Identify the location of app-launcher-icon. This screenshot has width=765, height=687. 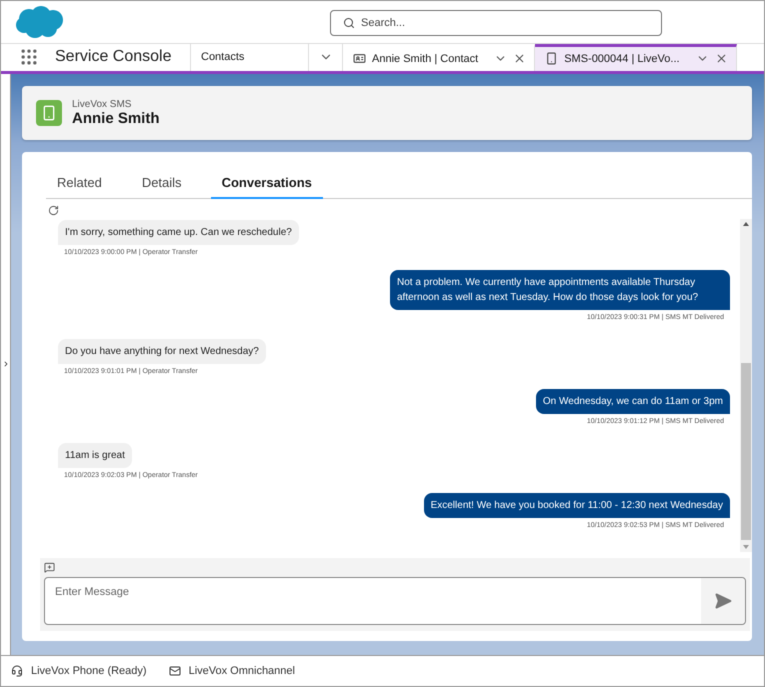
(29, 57).